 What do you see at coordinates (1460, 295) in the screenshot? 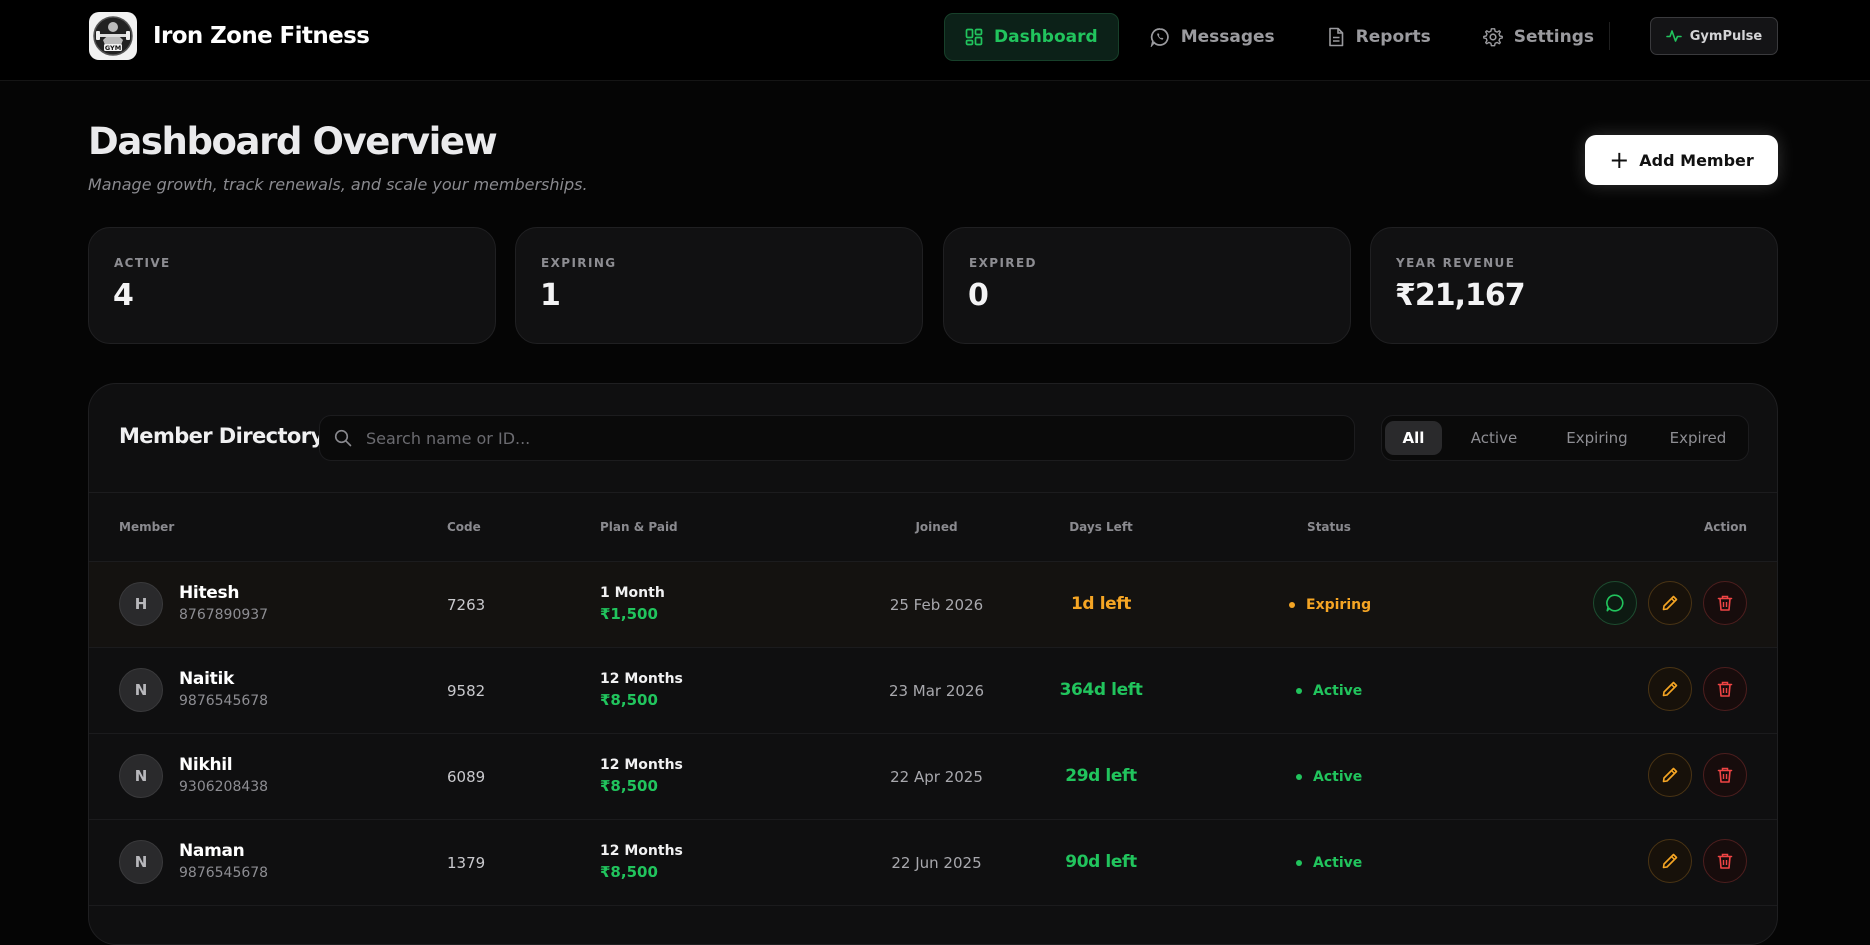
I see `stat-value: ₹21,167` at bounding box center [1460, 295].